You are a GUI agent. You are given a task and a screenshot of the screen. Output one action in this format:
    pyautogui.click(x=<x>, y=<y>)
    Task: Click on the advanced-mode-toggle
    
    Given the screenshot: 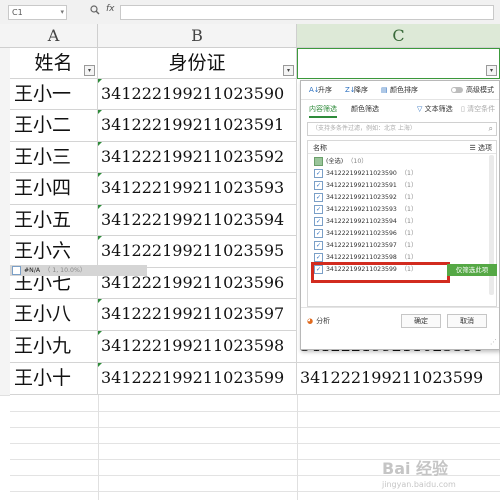 What is the action you would take?
    pyautogui.click(x=457, y=90)
    